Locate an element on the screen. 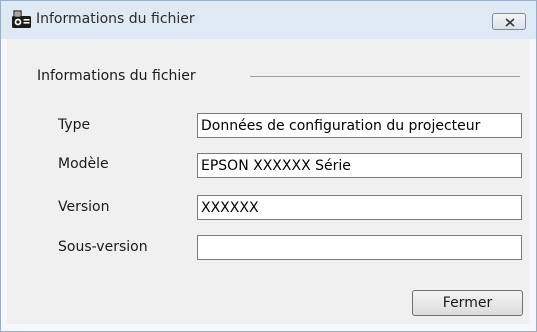 The height and width of the screenshot is (332, 537). close-icon is located at coordinates (510, 22).